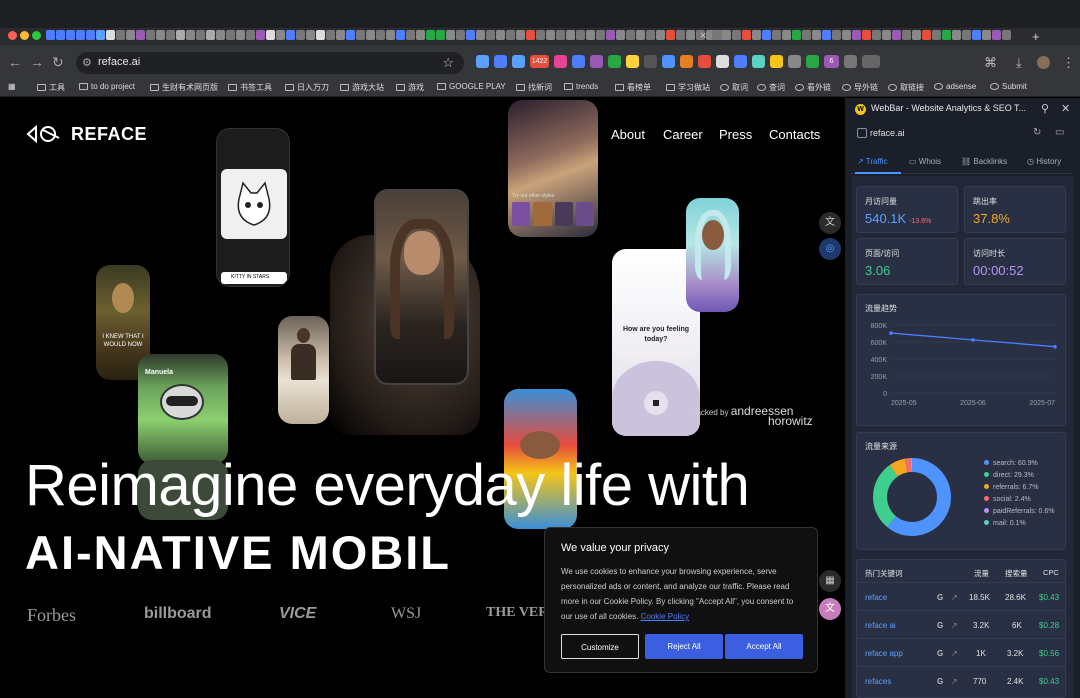 The height and width of the screenshot is (698, 1080). I want to click on reject-all-button: Reject All, so click(684, 646).